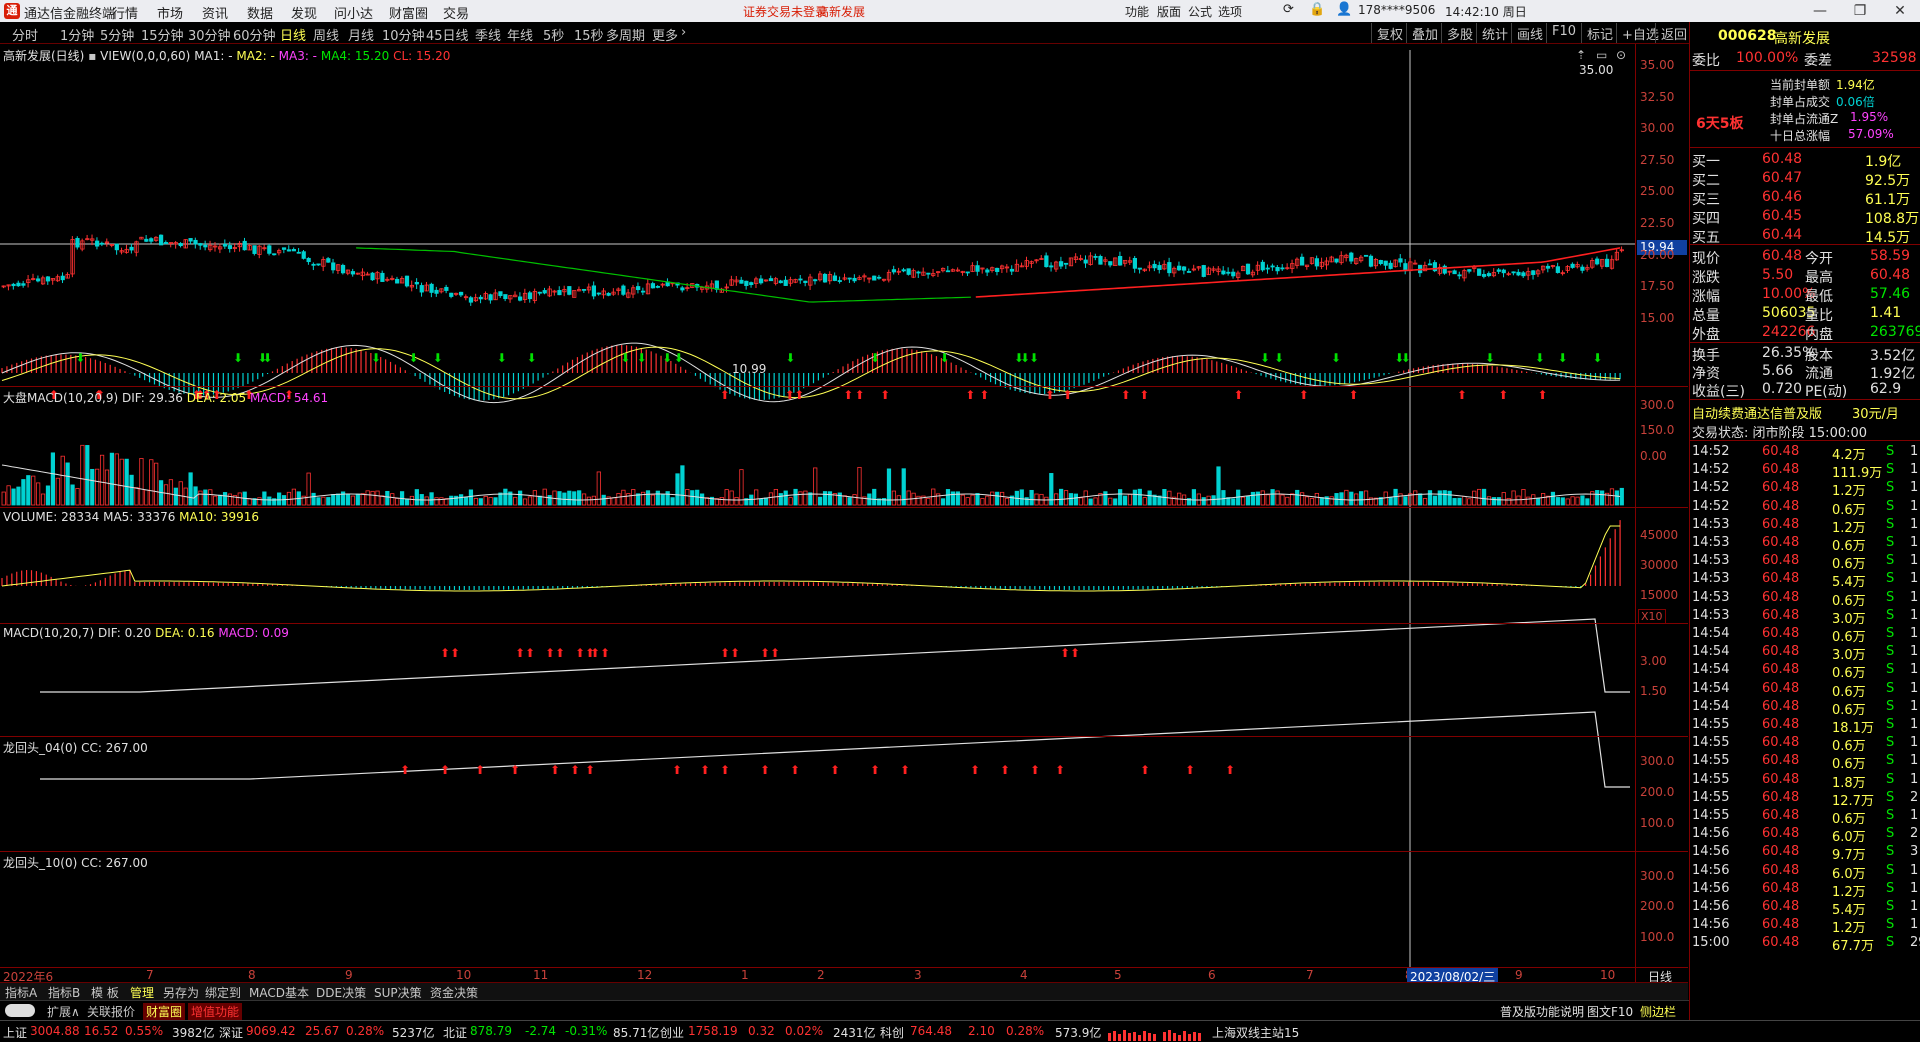 This screenshot has width=1920, height=1042. I want to click on server-name: 上海双线主站15, so click(1255, 1032).